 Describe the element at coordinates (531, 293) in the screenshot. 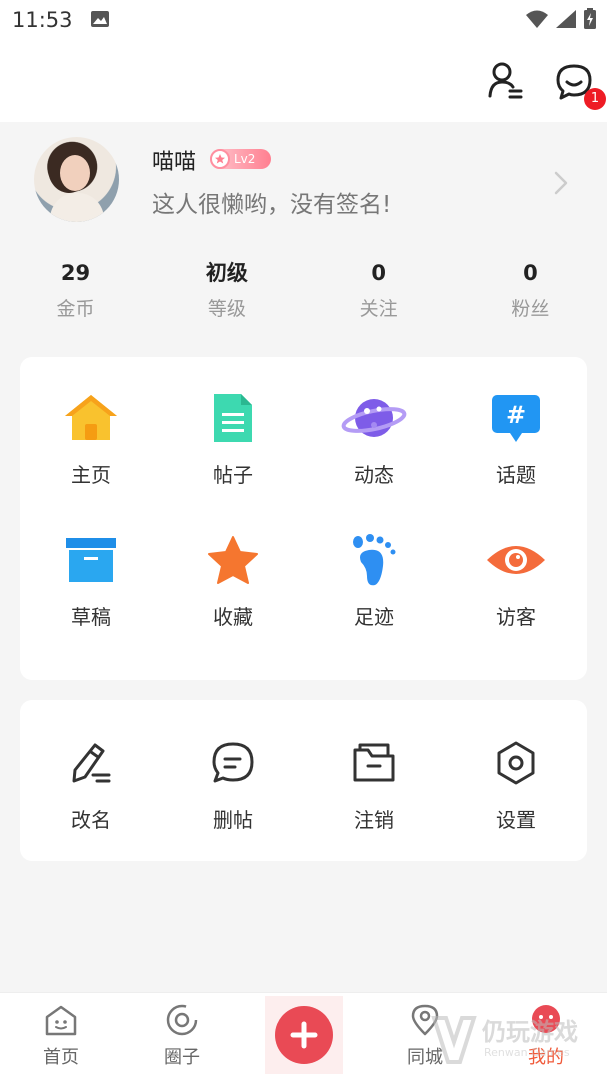

I see `stat-followers: 0 粉丝` at that location.